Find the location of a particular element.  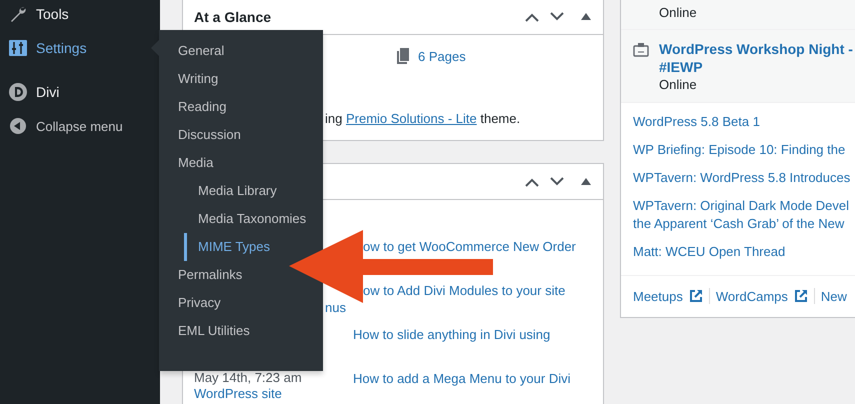

post-link: How to add a Mega Menu to your Divi is located at coordinates (461, 379).